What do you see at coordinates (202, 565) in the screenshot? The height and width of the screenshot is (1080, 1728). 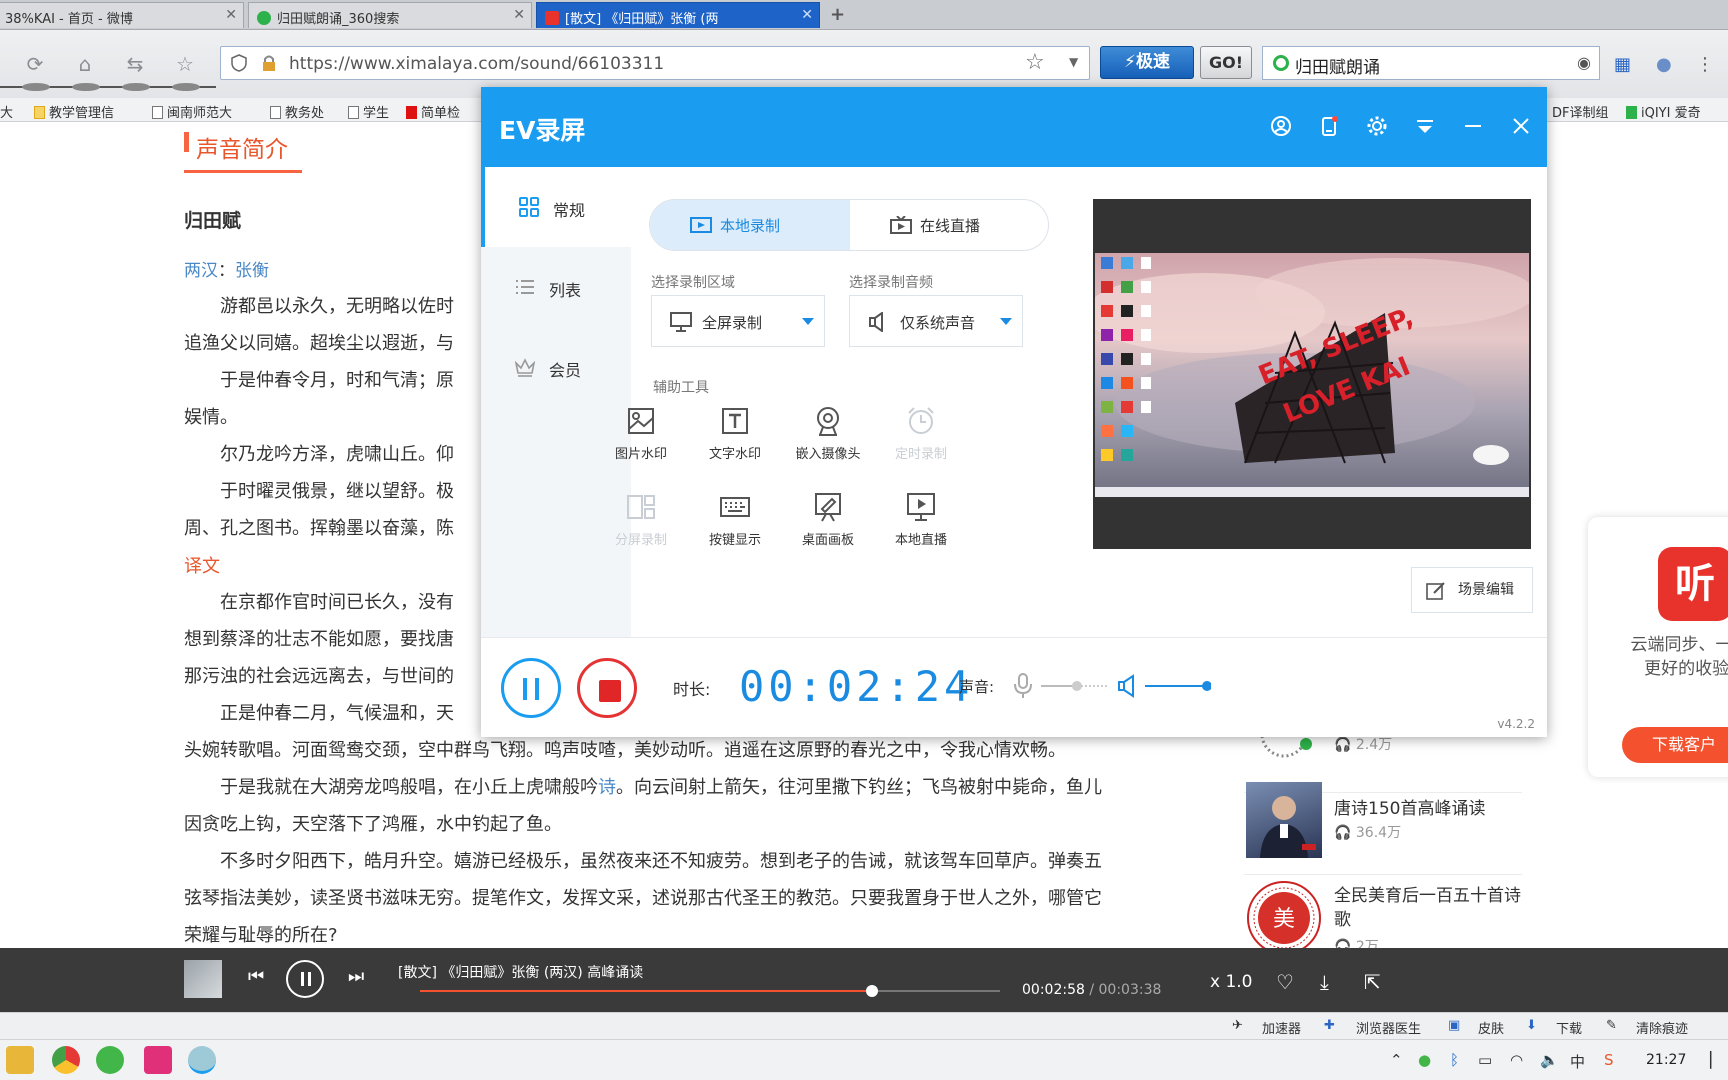 I see `translation-label: 译文` at bounding box center [202, 565].